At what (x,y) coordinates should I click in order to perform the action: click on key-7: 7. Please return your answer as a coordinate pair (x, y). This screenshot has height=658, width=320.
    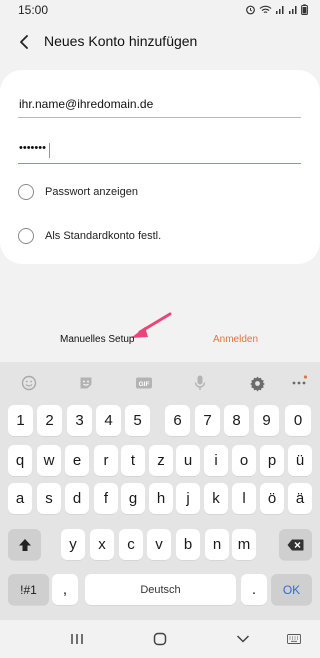
    Looking at the image, I should click on (207, 420).